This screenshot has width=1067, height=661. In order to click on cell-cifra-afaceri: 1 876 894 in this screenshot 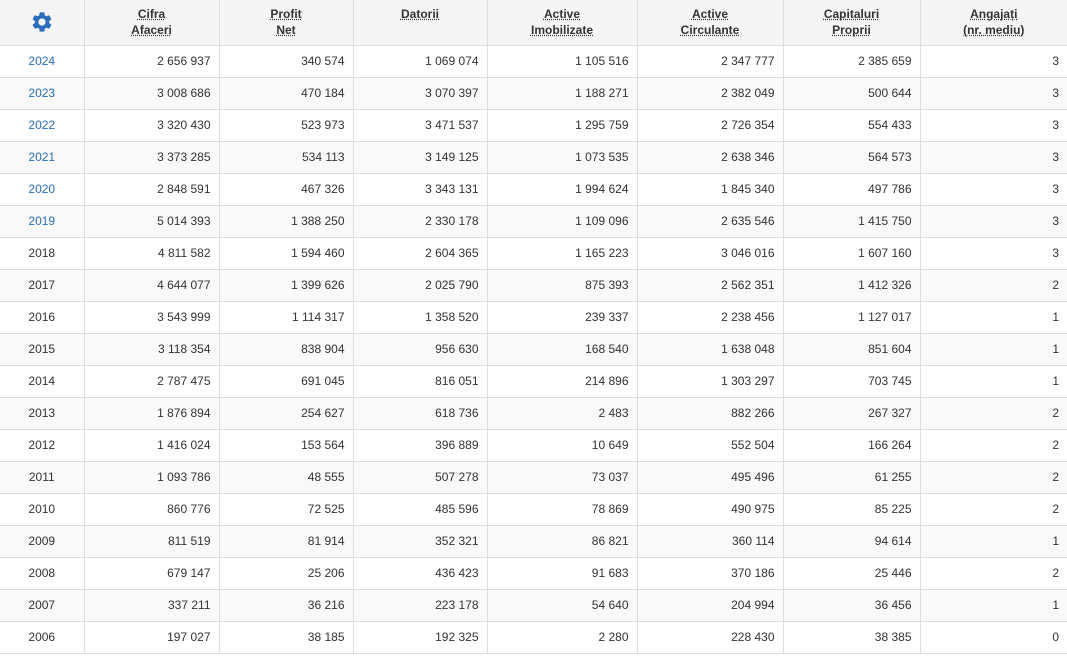, I will do `click(151, 413)`.